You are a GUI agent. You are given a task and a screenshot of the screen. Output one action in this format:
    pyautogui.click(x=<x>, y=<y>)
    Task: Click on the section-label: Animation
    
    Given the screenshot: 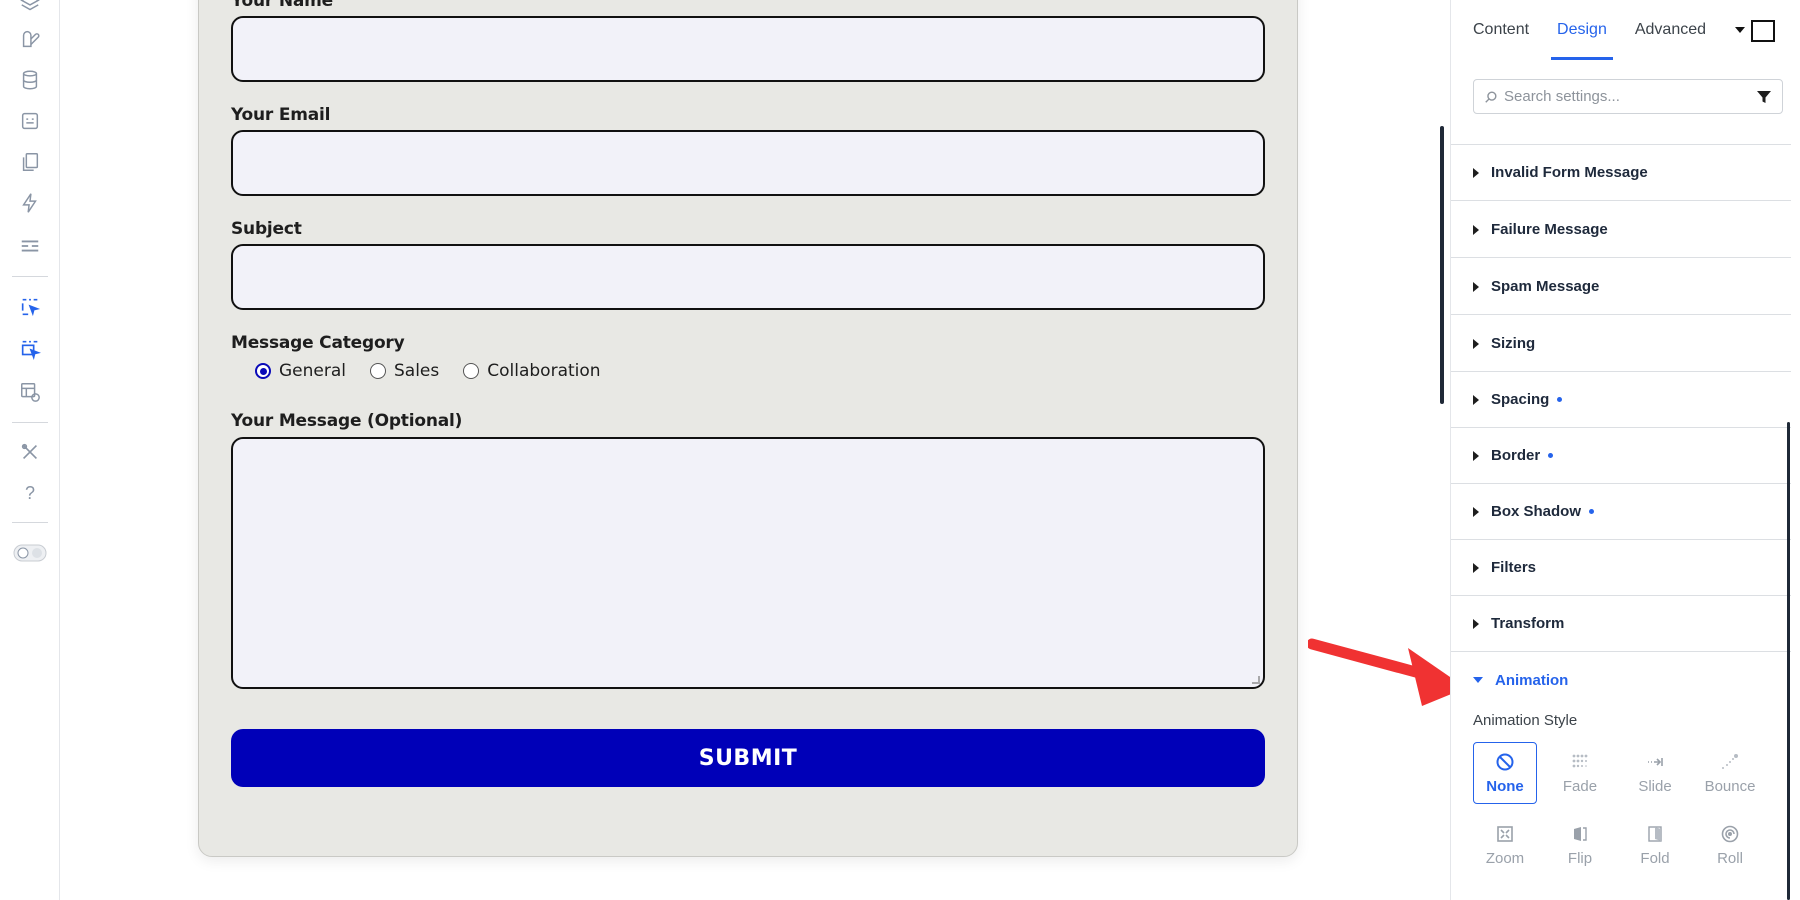 What is the action you would take?
    pyautogui.click(x=1532, y=680)
    